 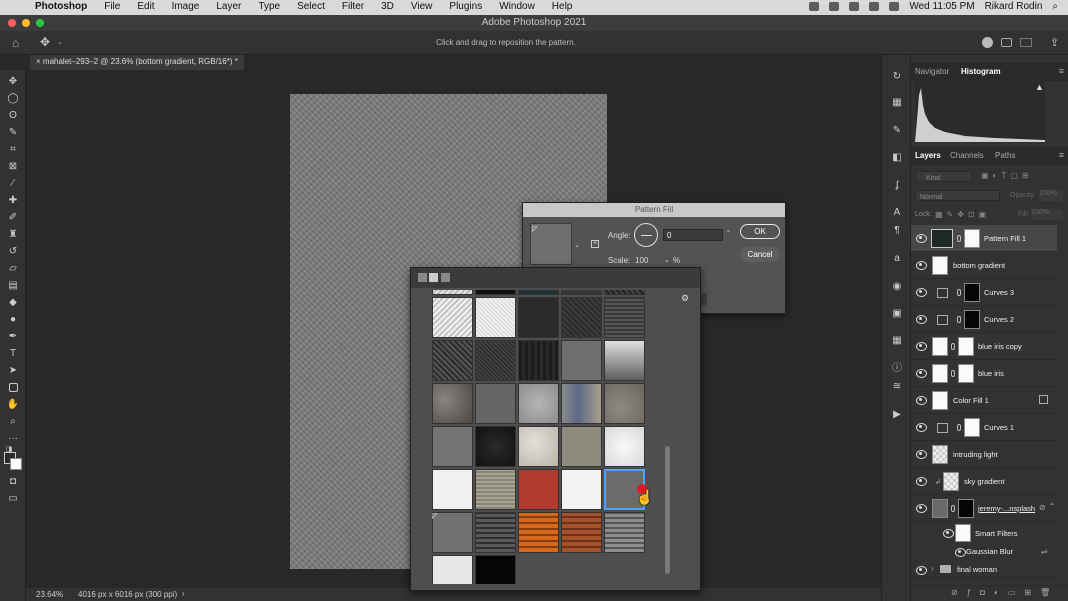 What do you see at coordinates (61, 6) in the screenshot?
I see `menu-app-name: Photoshop` at bounding box center [61, 6].